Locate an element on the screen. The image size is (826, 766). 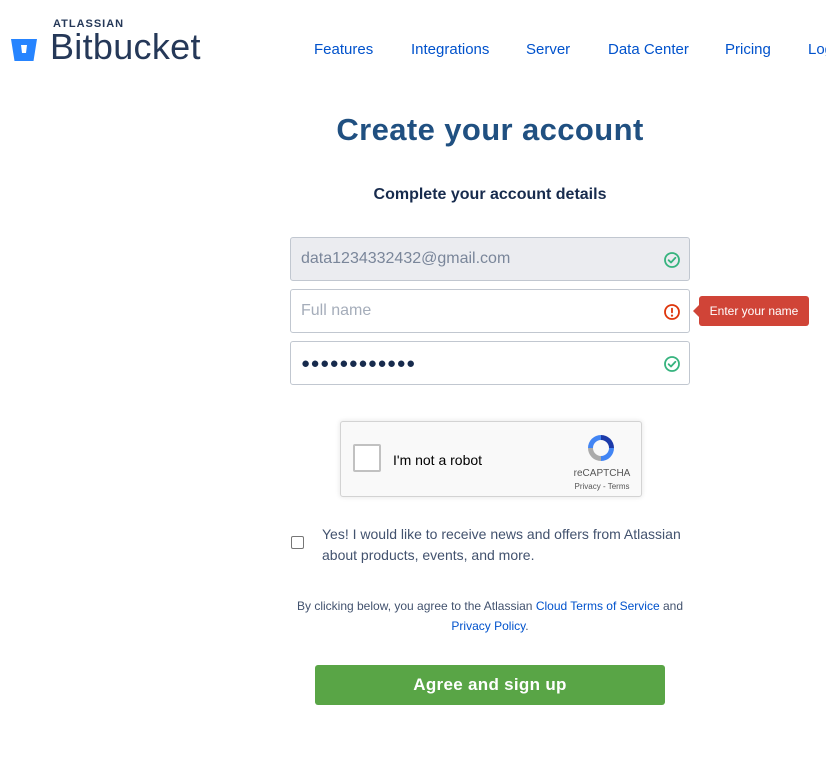
nav-server: Server is located at coordinates (548, 49).